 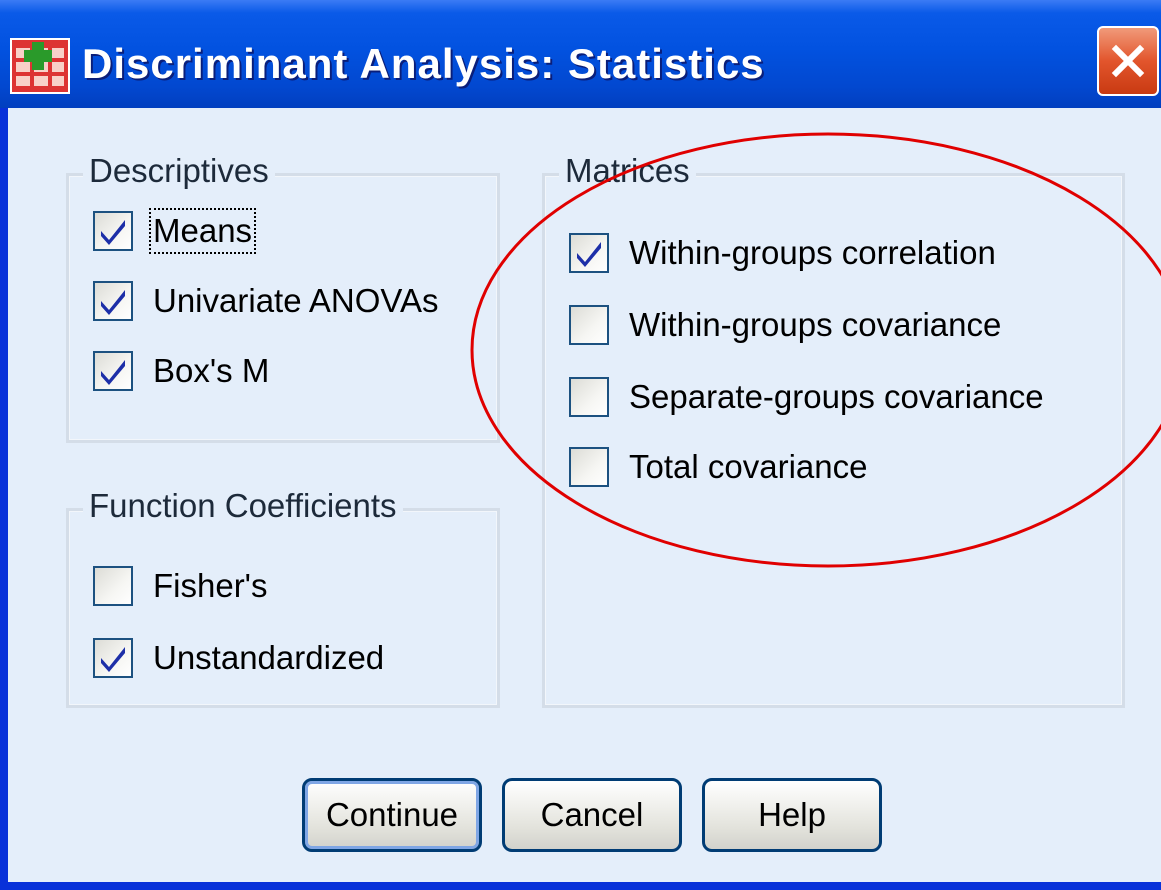 What do you see at coordinates (812, 252) in the screenshot?
I see `within-groups-correlation-label: Within-groups correlation` at bounding box center [812, 252].